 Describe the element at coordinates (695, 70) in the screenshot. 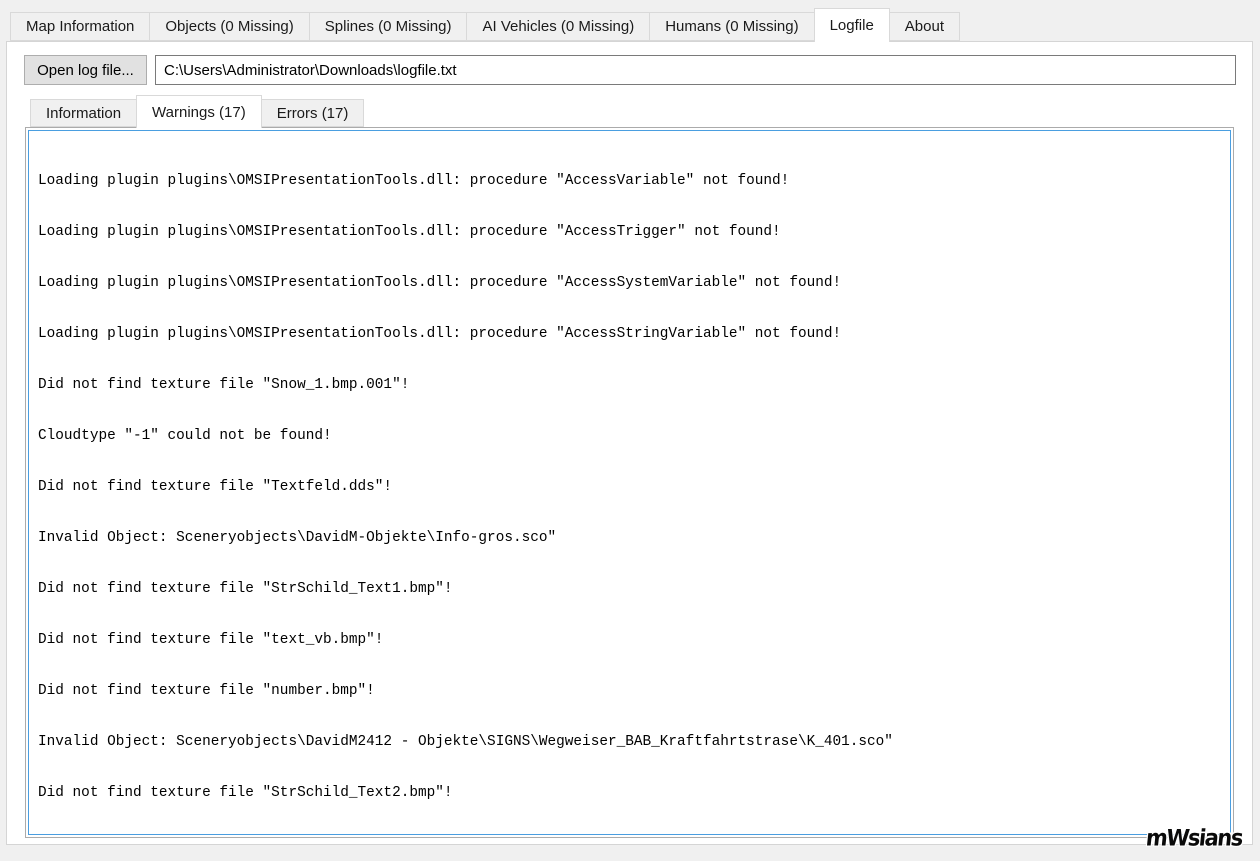

I see `log-path-input` at that location.